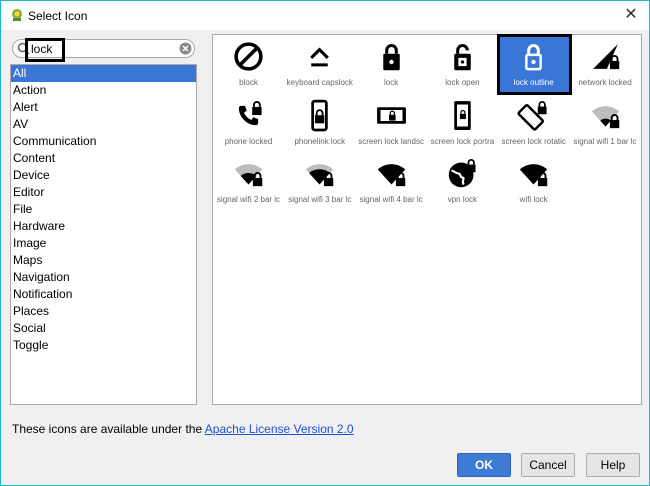  I want to click on category-item-notification: Notification, so click(103, 294).